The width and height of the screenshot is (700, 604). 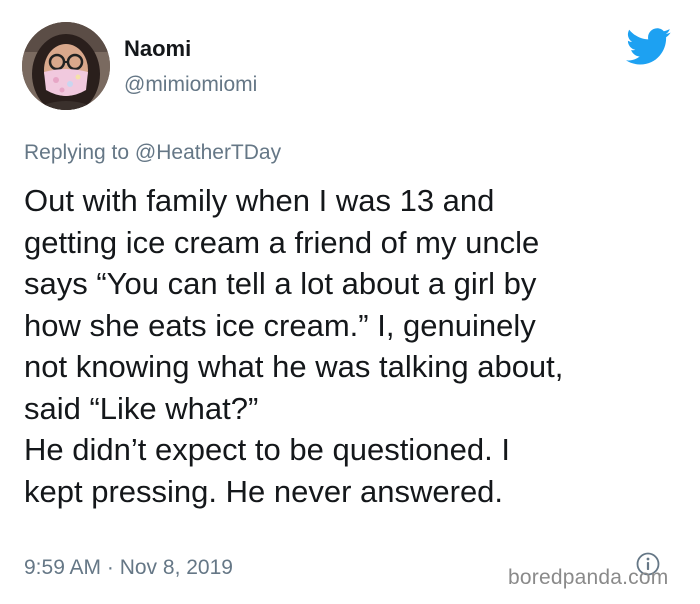 What do you see at coordinates (190, 85) in the screenshot?
I see `author-handle: @mimiomiomi` at bounding box center [190, 85].